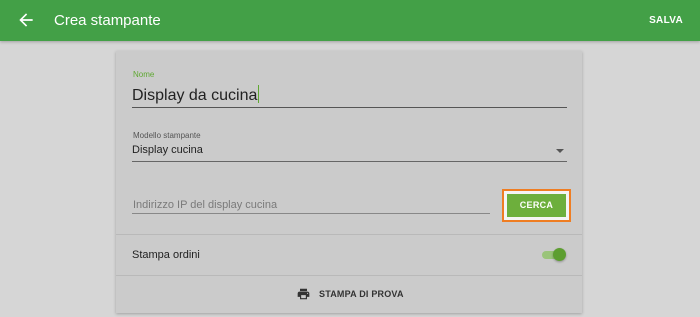 This screenshot has width=700, height=317. I want to click on printer-model-label: Modello stampante, so click(167, 135).